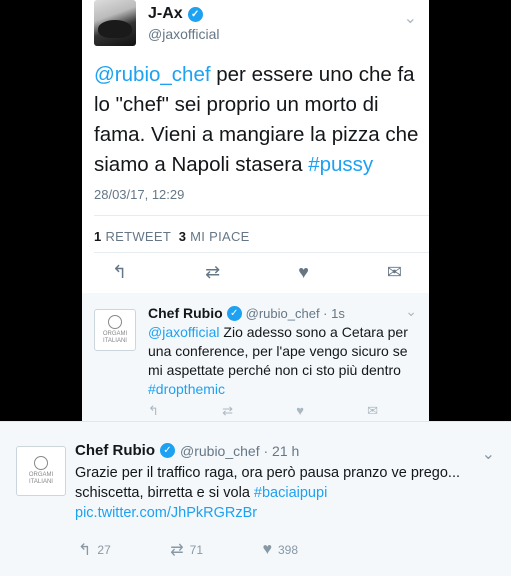 Image resolution: width=511 pixels, height=576 pixels. I want to click on tweet-actions: ↰ 27 ⇄ 71 ♥ 398, so click(188, 550).